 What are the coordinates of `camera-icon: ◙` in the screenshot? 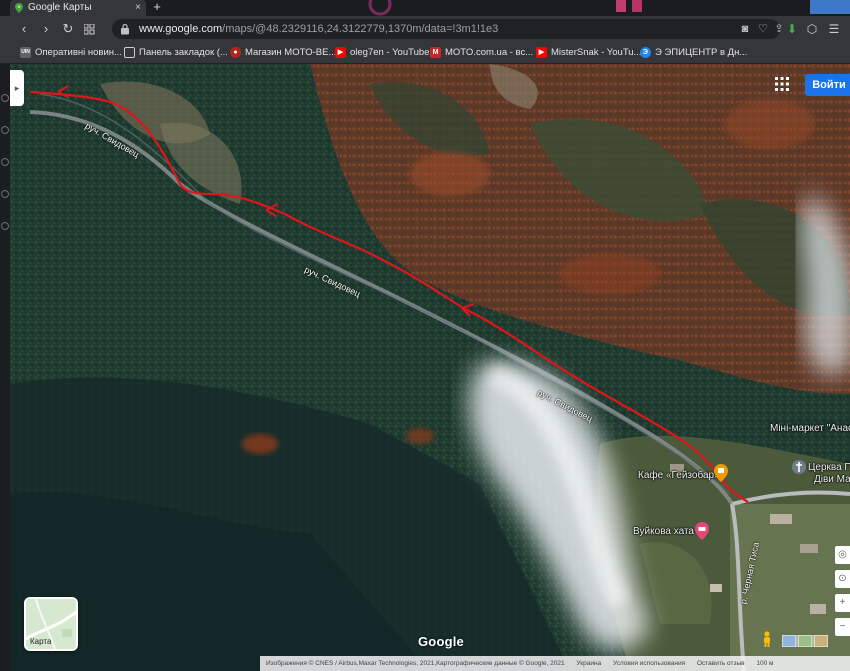 It's located at (745, 29).